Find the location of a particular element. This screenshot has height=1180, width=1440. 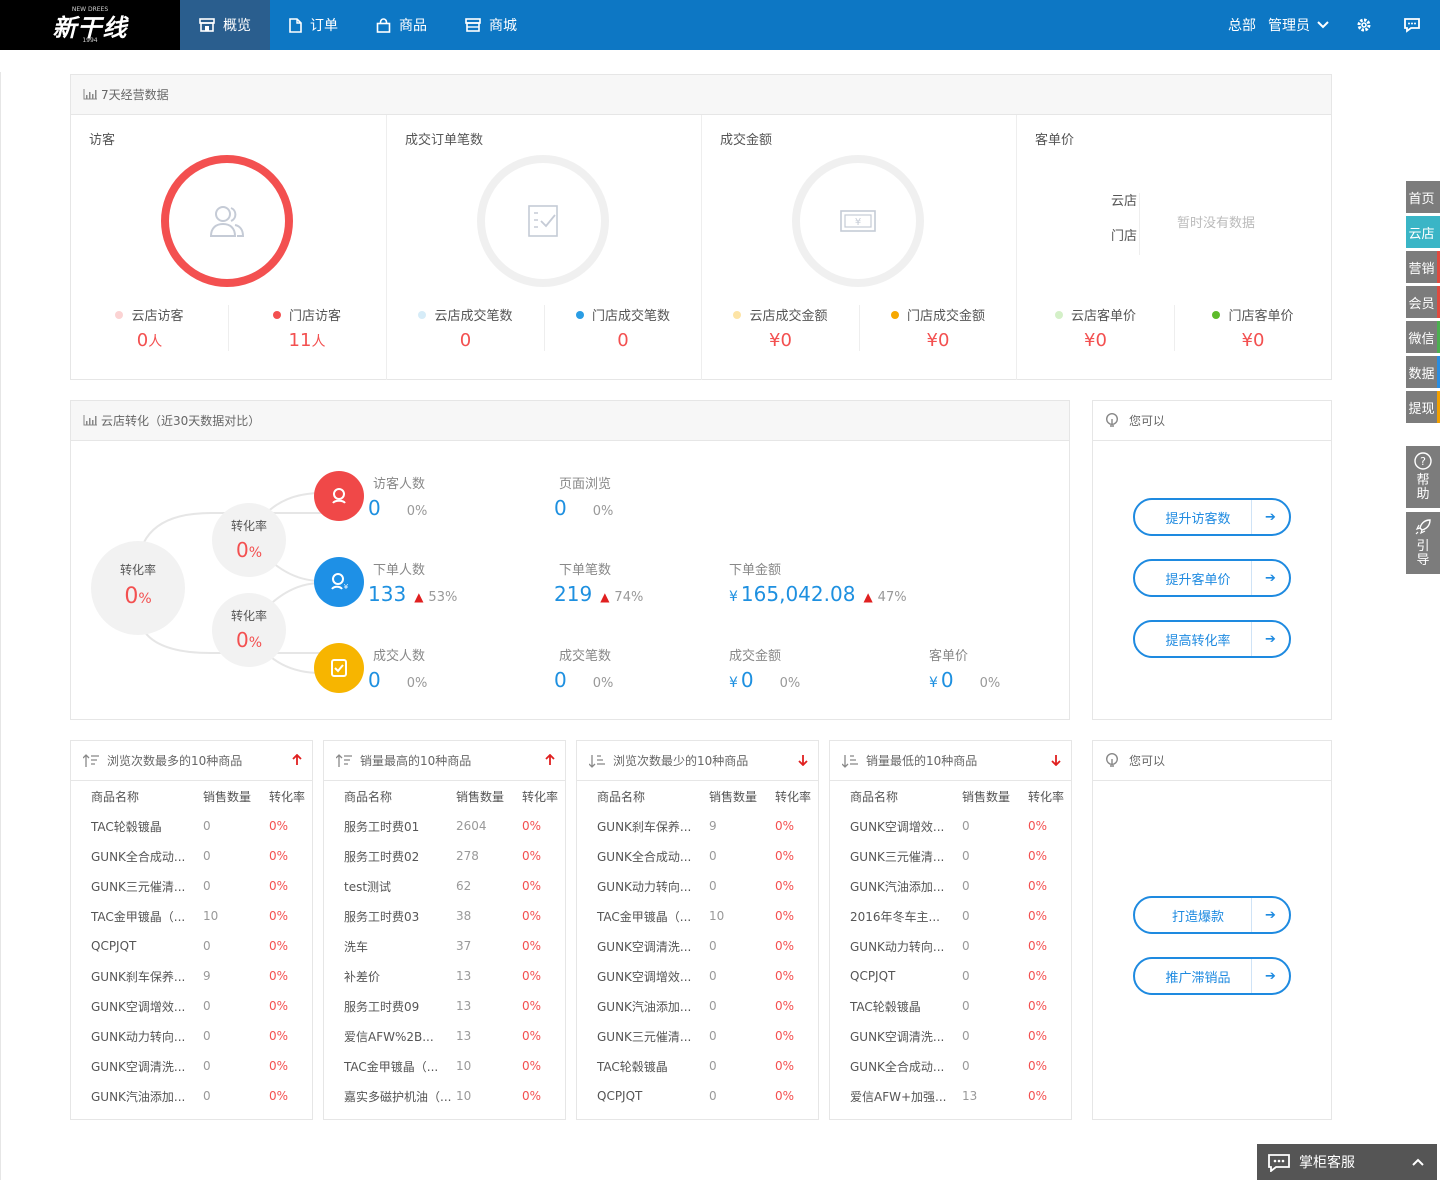

aov-metric: 客单价 ¥0 0% is located at coordinates (964, 668).